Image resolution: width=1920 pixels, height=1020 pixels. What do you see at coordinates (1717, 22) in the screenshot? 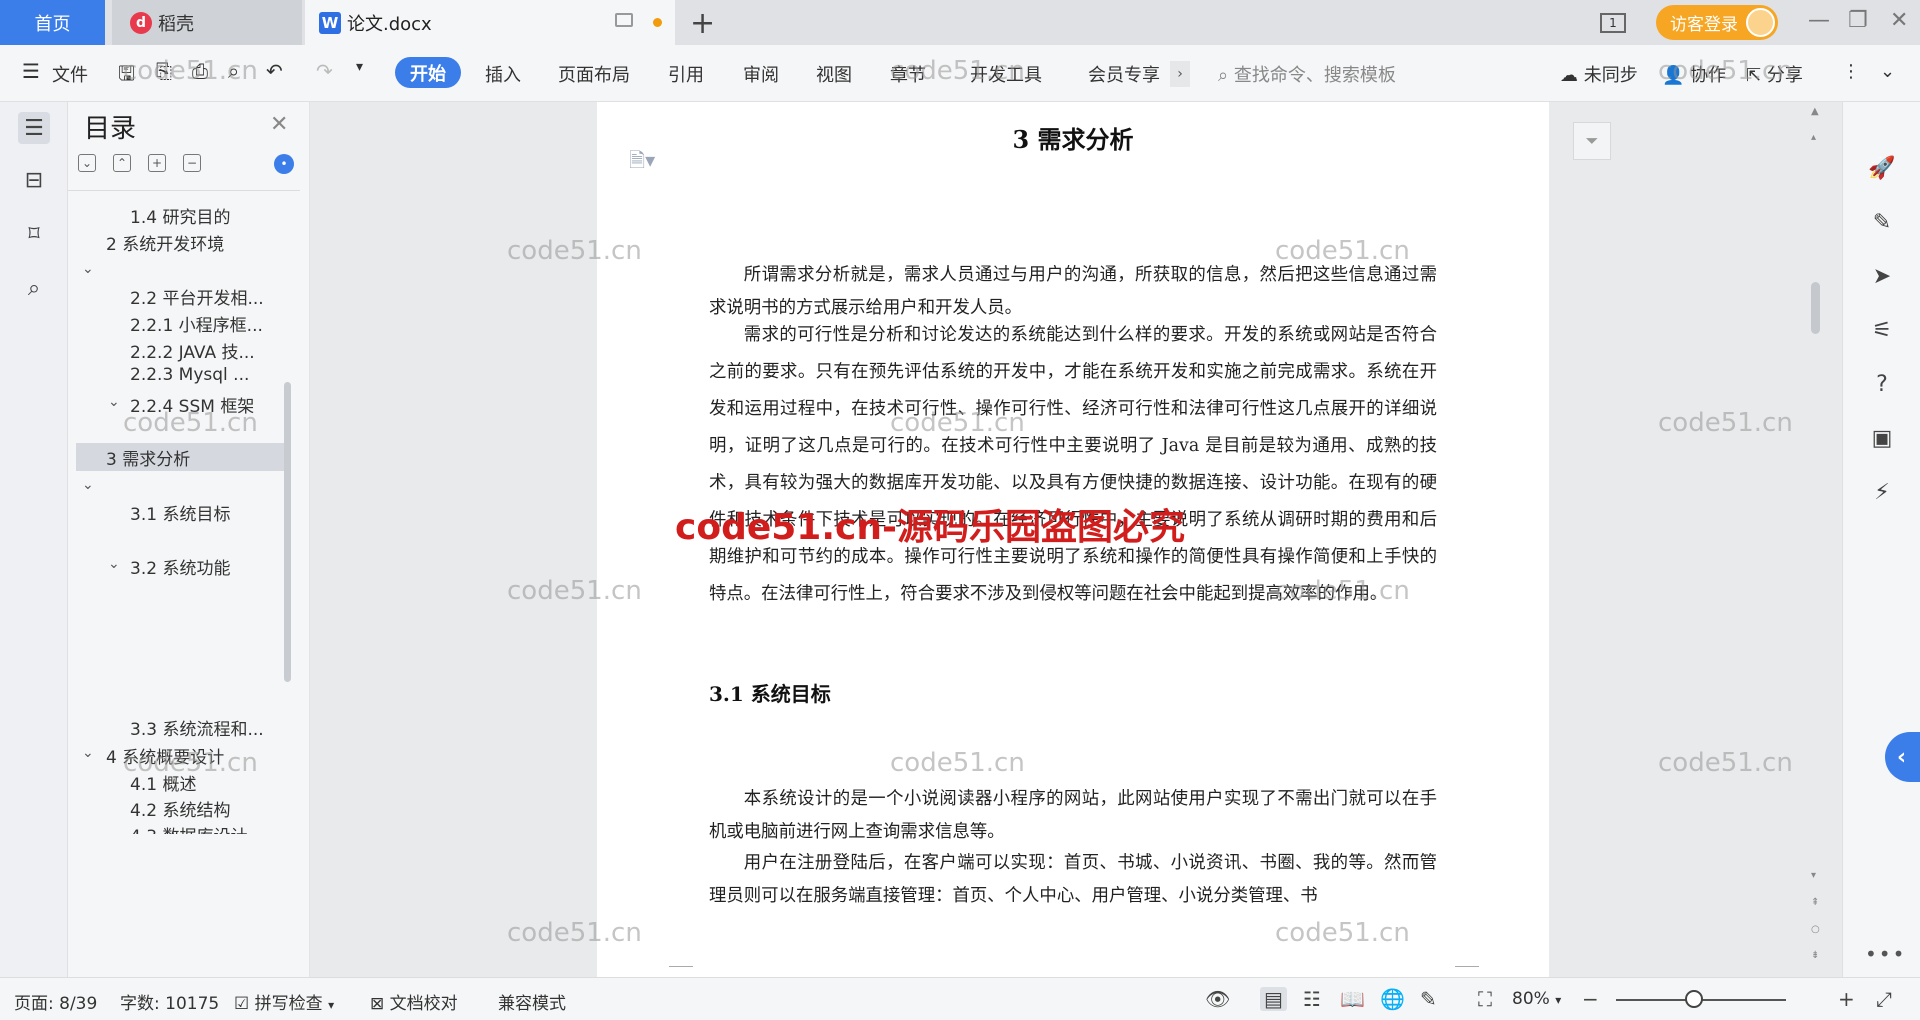
I see `visitor-login-button: 访客登录` at bounding box center [1717, 22].